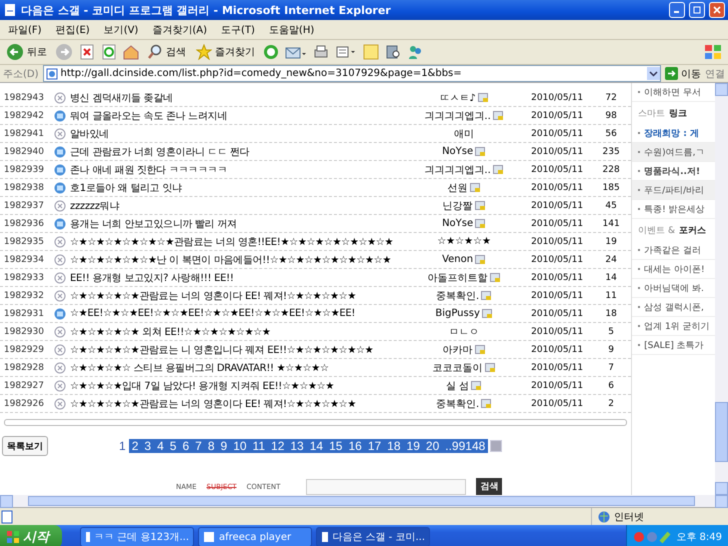 The height and width of the screenshot is (546, 728). I want to click on page-link: 13, so click(297, 446).